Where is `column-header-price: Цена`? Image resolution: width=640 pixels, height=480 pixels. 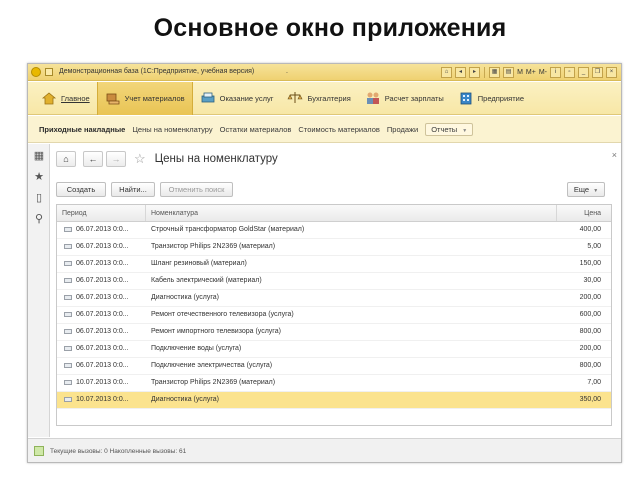
column-header-price: Цена is located at coordinates (584, 213).